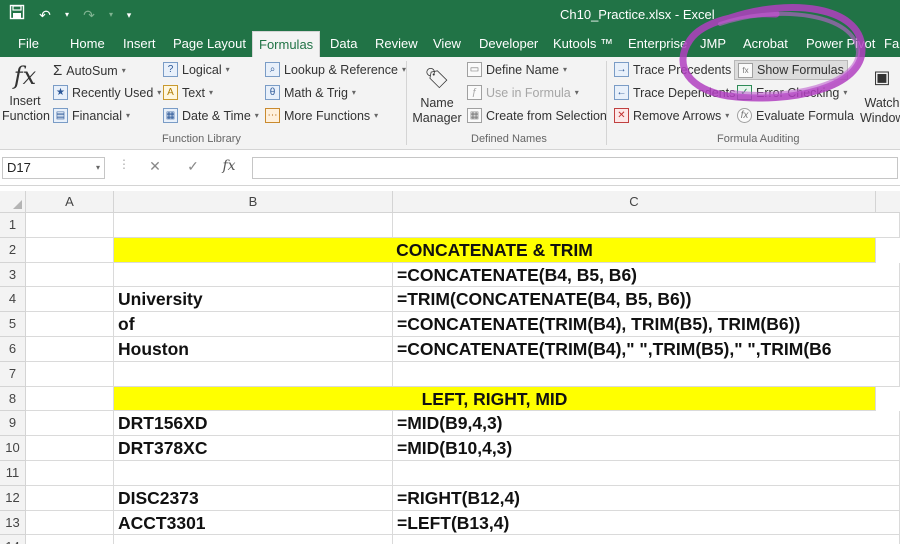 The image size is (900, 544). Describe the element at coordinates (646, 448) in the screenshot. I see `cell-c: =MID(B10,4,3)` at that location.